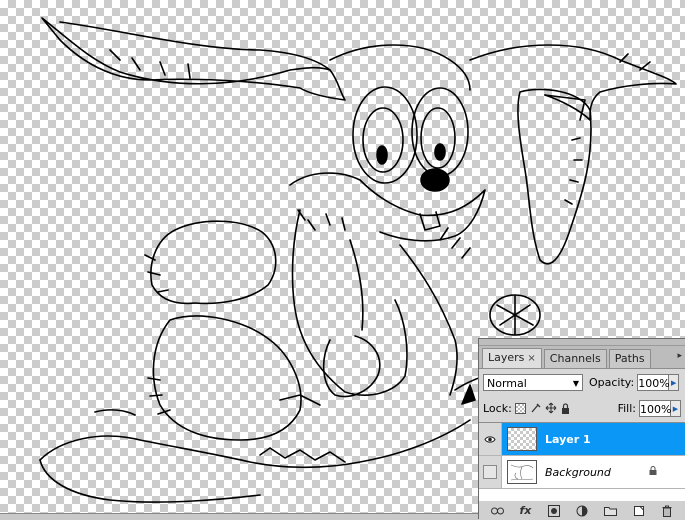 The width and height of the screenshot is (685, 520). What do you see at coordinates (582, 408) in the screenshot?
I see `lock-fill-row: Lock: Fill: 100% ▶` at bounding box center [582, 408].